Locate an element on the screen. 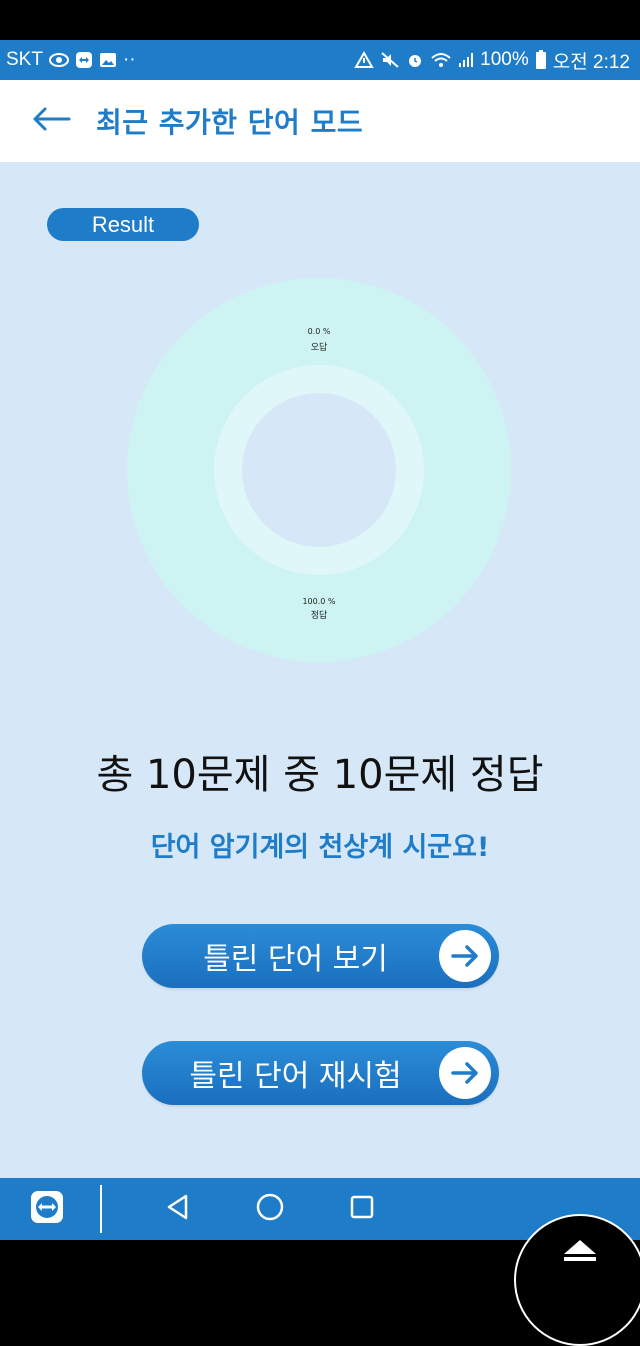 Image resolution: width=640 pixels, height=1346 pixels. circle-home-icon is located at coordinates (270, 1209).